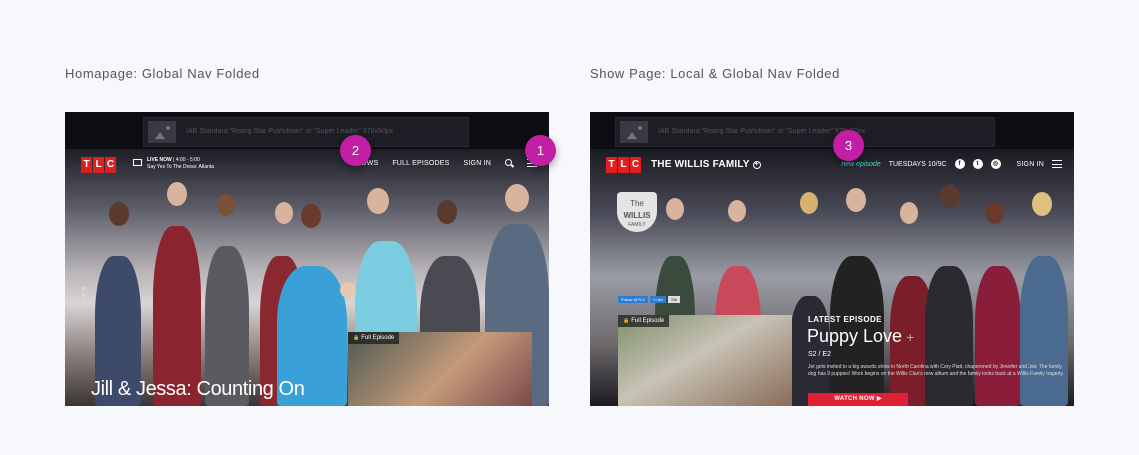 The image size is (1139, 455). What do you see at coordinates (861, 164) in the screenshot?
I see `new-episode-label: new episode` at bounding box center [861, 164].